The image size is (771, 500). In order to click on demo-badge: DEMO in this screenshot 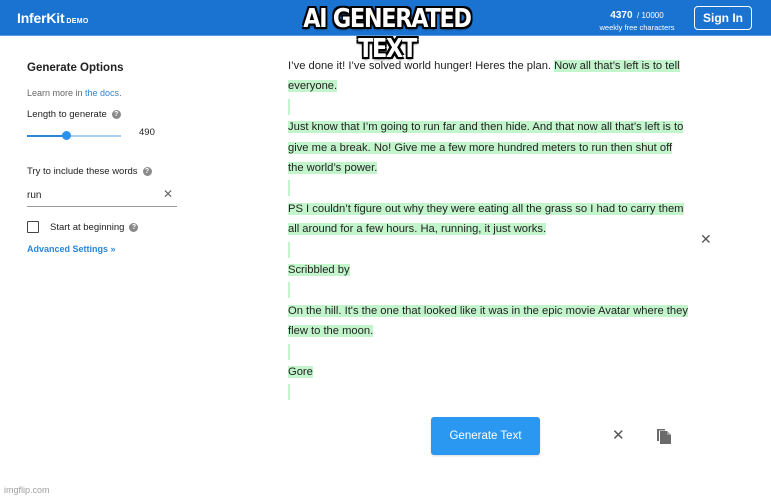, I will do `click(77, 21)`.